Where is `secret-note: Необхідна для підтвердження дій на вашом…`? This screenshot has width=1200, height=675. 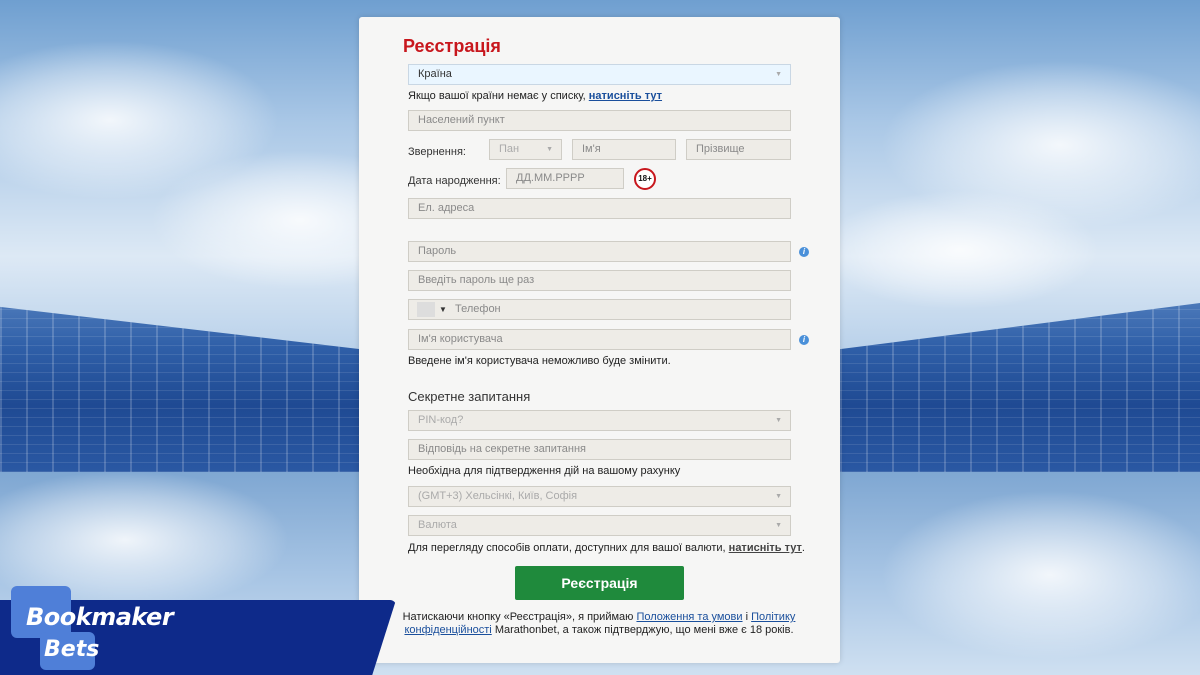 secret-note: Необхідна для підтвердження дій на вашом… is located at coordinates (544, 471).